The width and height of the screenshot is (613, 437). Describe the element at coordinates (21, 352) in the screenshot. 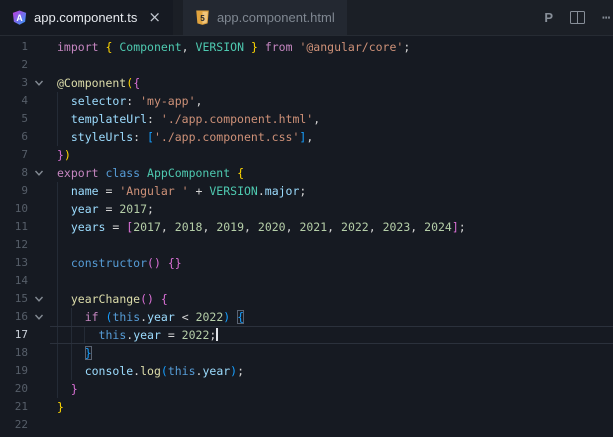

I see `line-number: 18` at that location.